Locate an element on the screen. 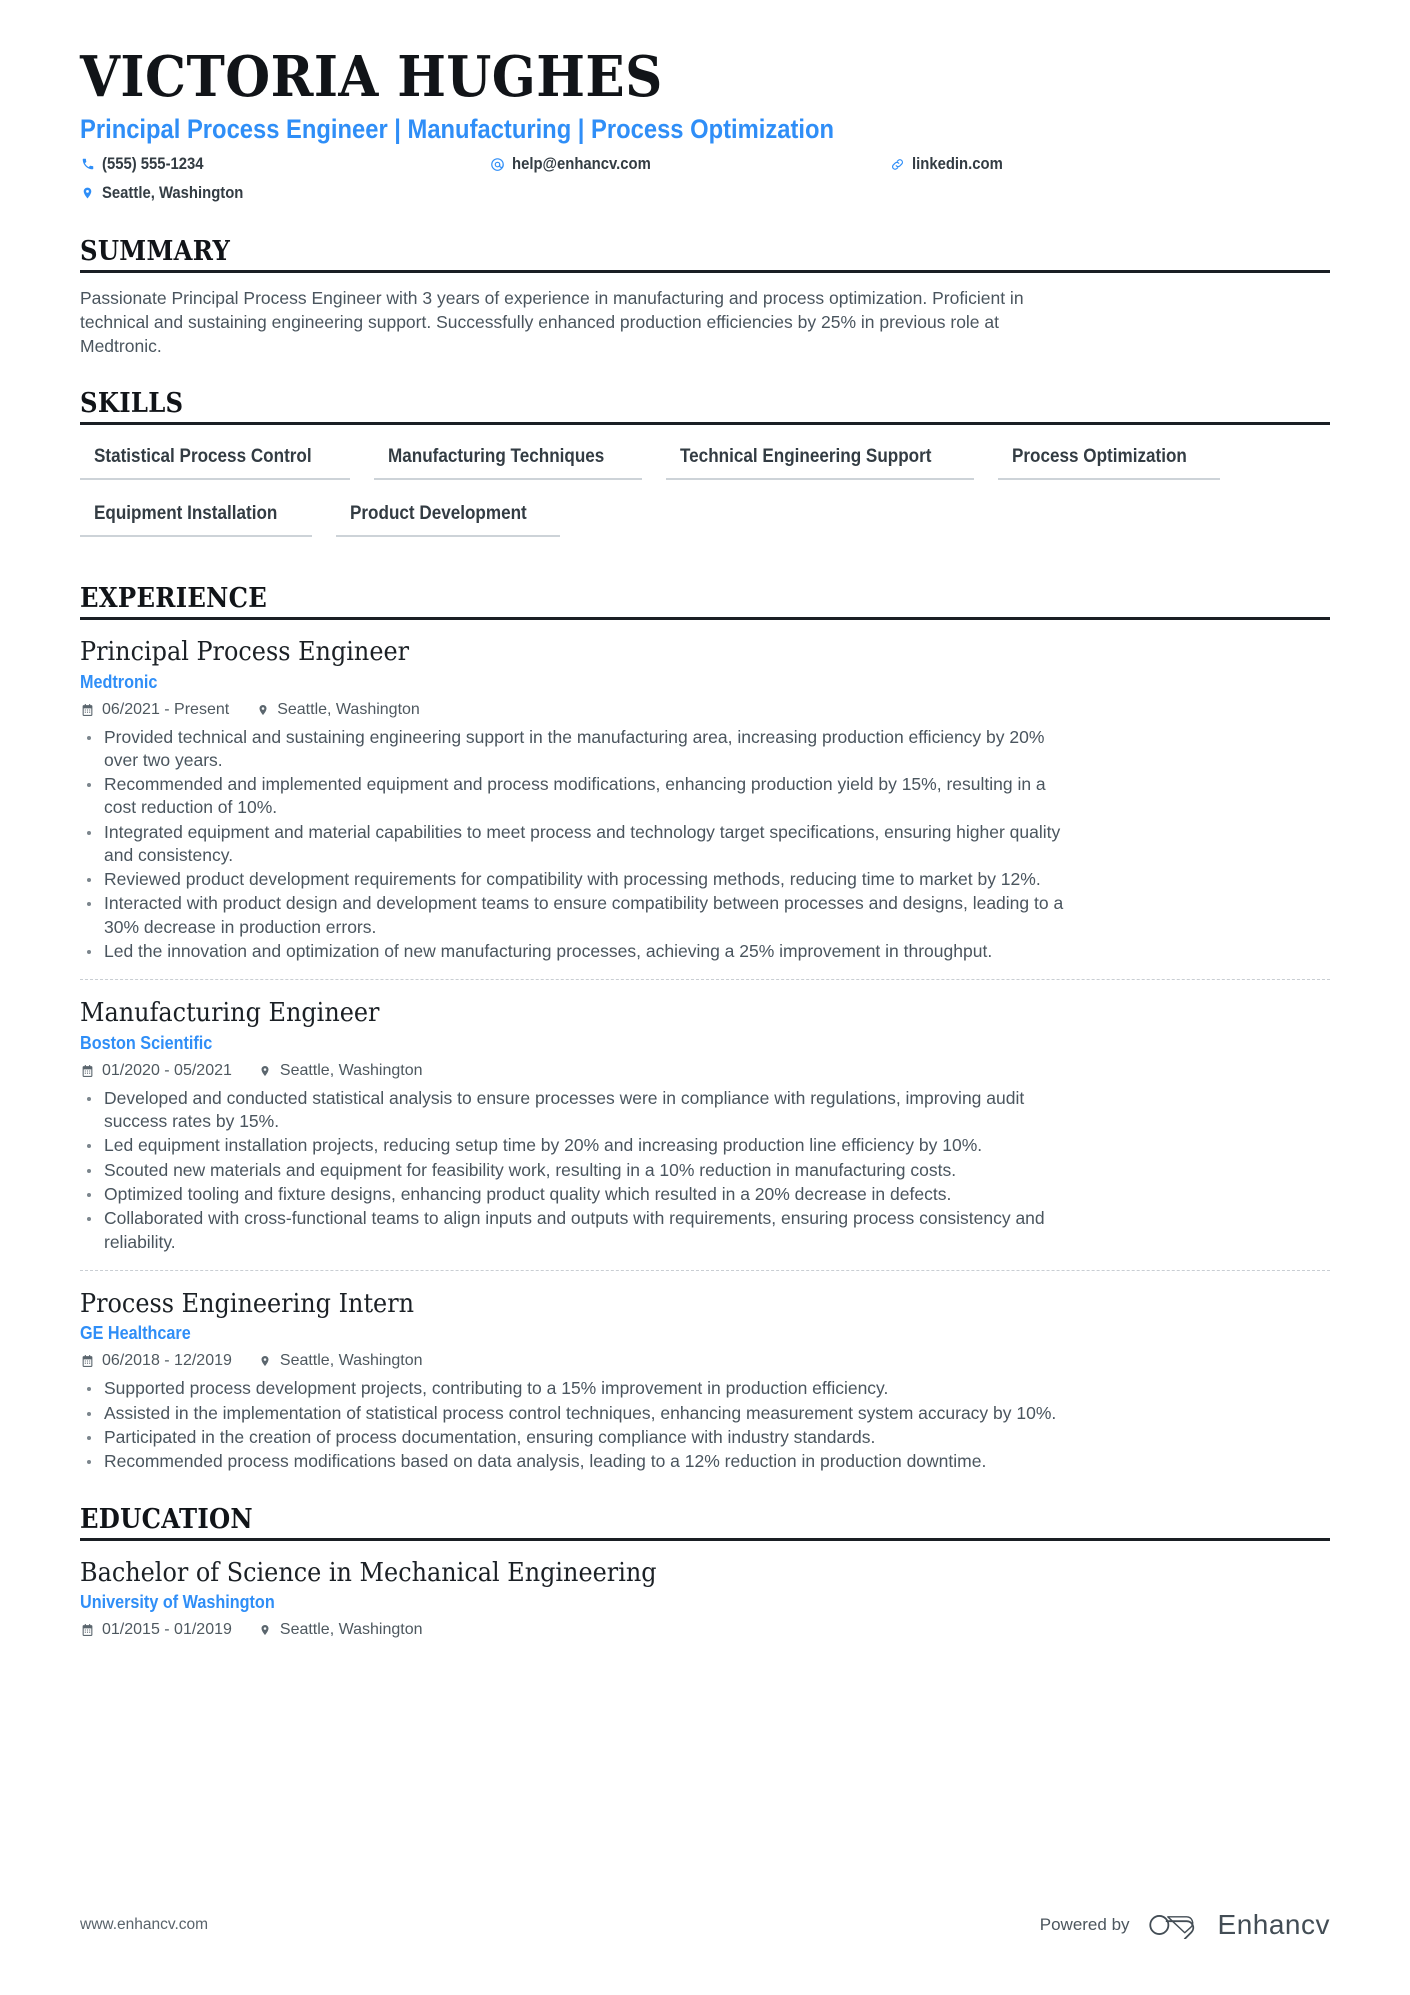 The width and height of the screenshot is (1410, 1995). contact-location-value: Seattle, Washington is located at coordinates (173, 192).